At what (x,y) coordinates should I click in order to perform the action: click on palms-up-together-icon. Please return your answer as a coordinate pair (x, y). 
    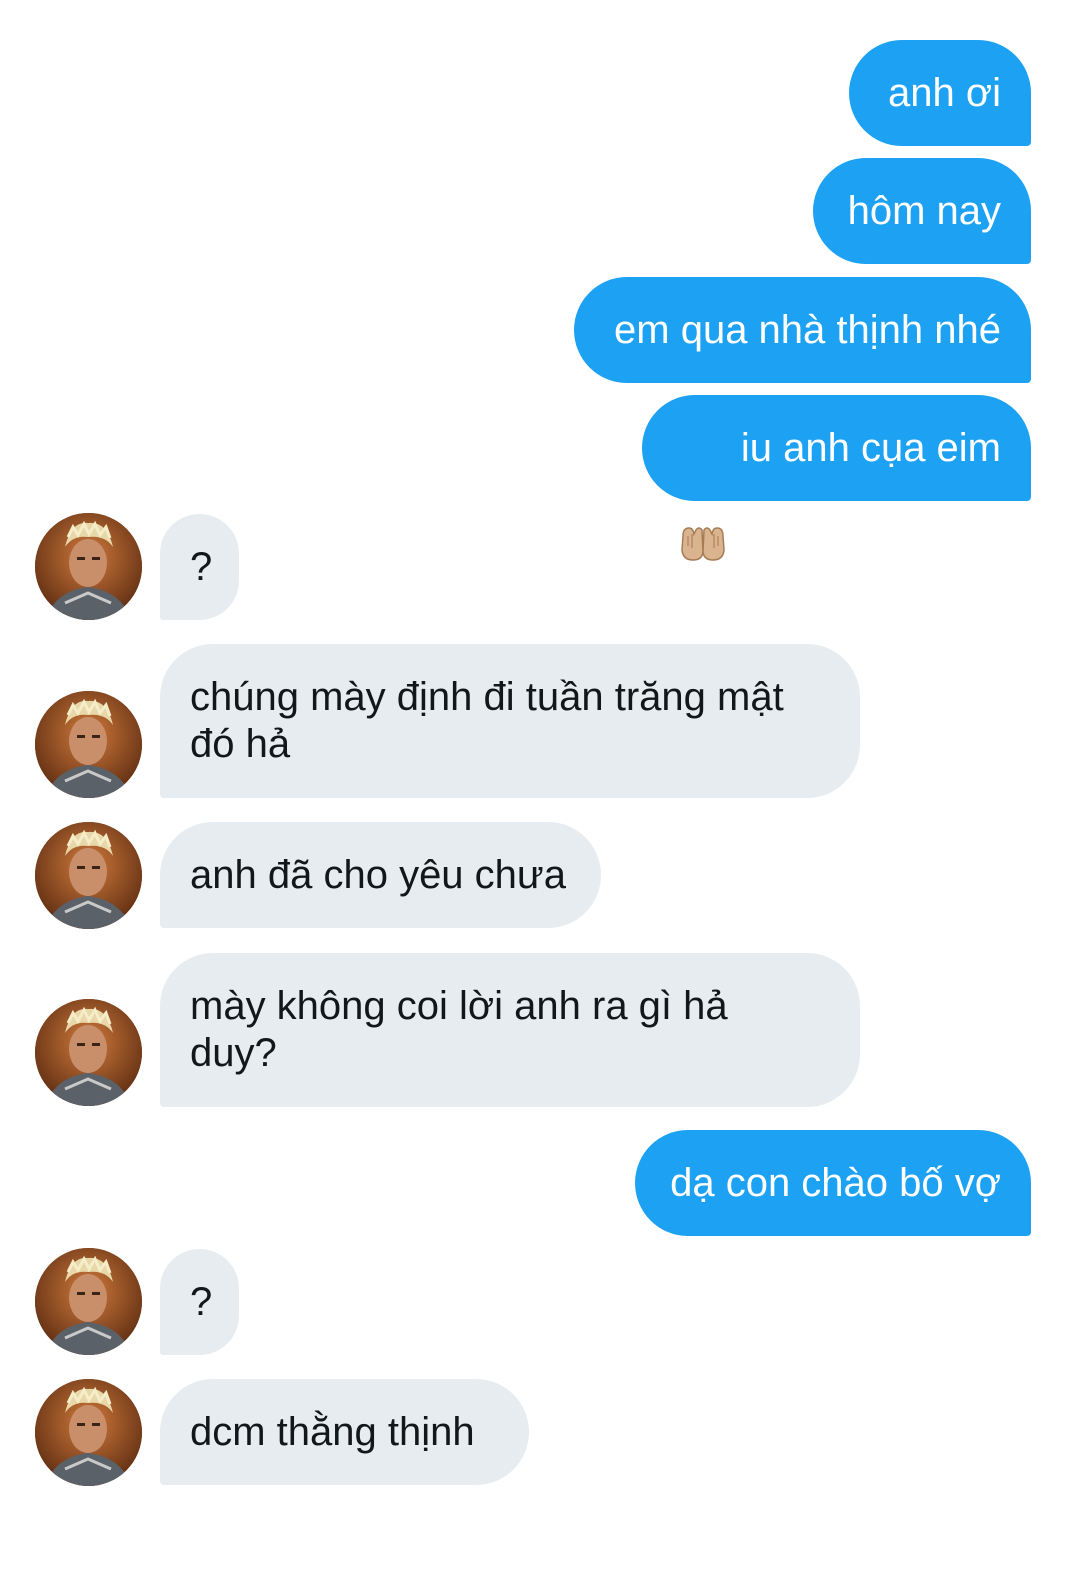
    Looking at the image, I should click on (703, 494).